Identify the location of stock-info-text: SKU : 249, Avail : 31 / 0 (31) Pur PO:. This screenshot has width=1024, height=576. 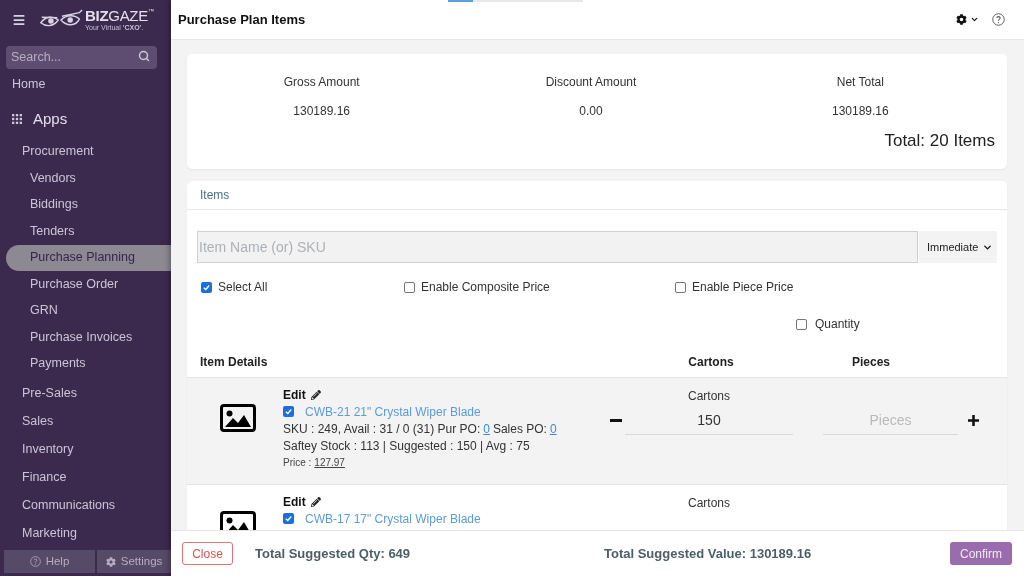
(382, 429).